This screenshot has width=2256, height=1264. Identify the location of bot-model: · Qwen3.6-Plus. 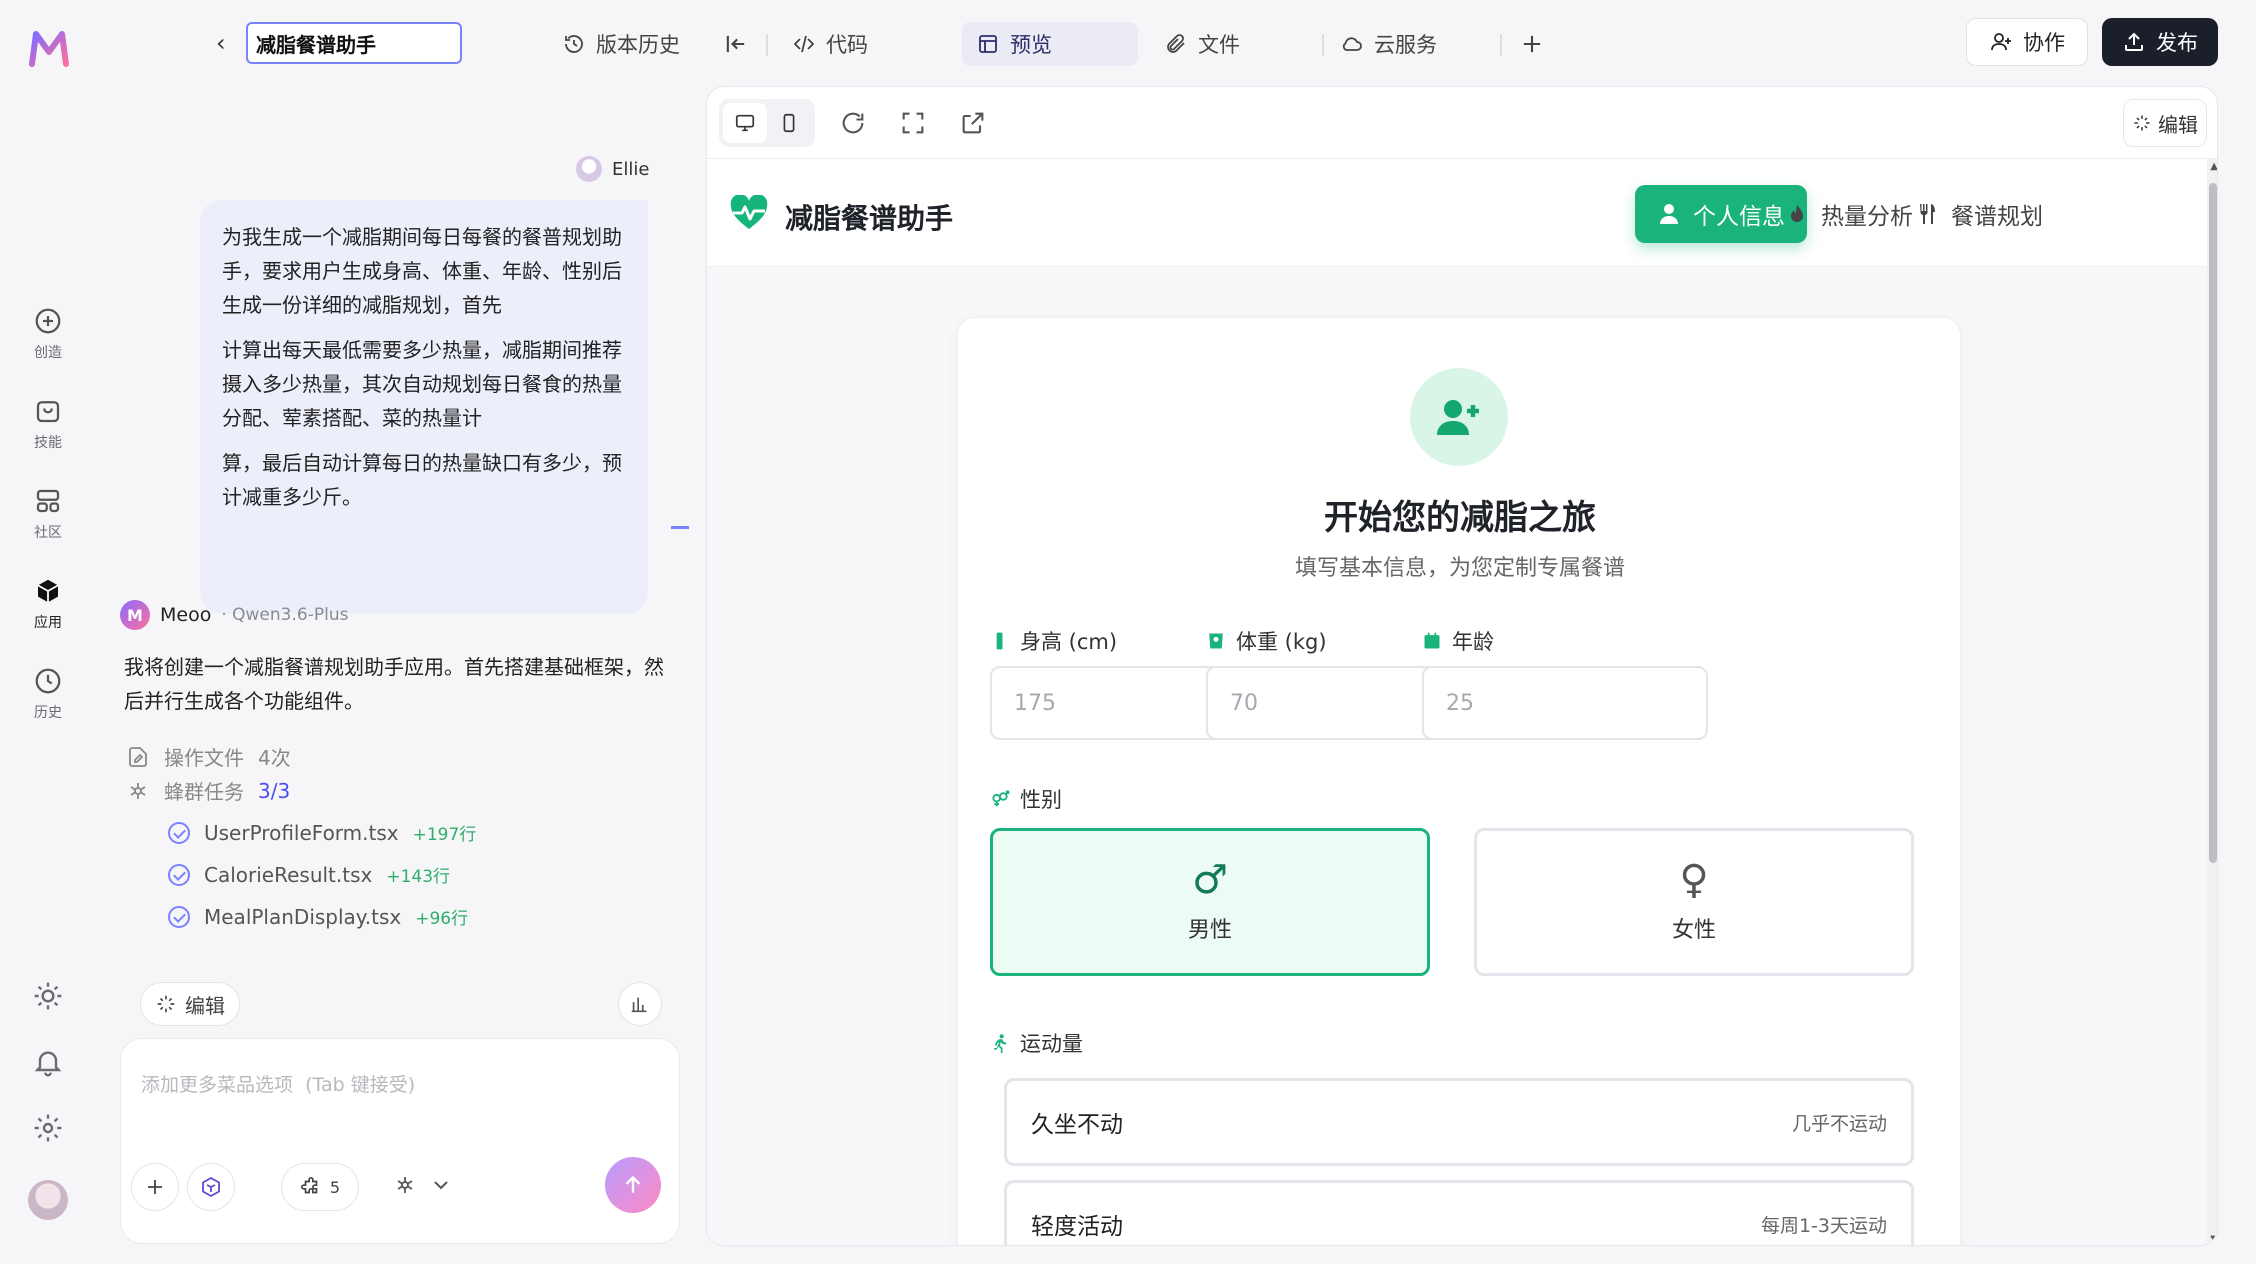
(285, 615).